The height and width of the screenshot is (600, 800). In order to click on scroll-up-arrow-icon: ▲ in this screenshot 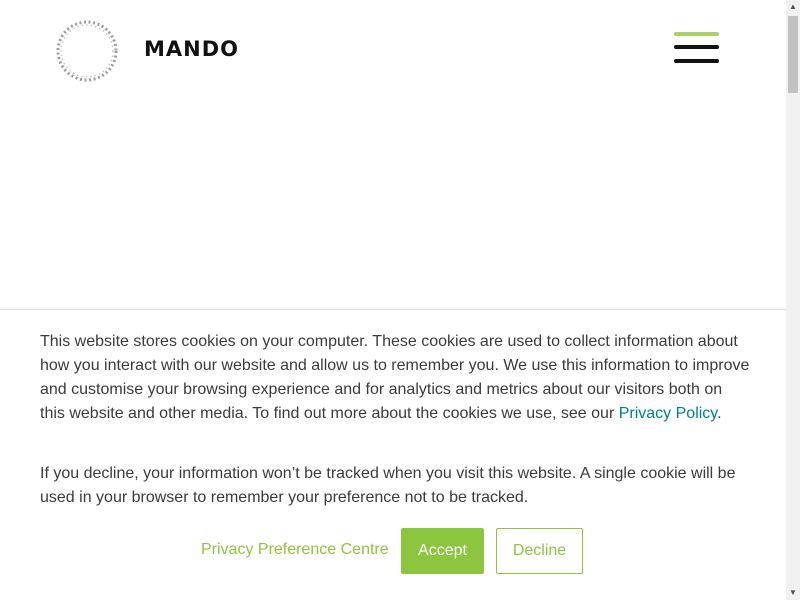, I will do `click(793, 7)`.